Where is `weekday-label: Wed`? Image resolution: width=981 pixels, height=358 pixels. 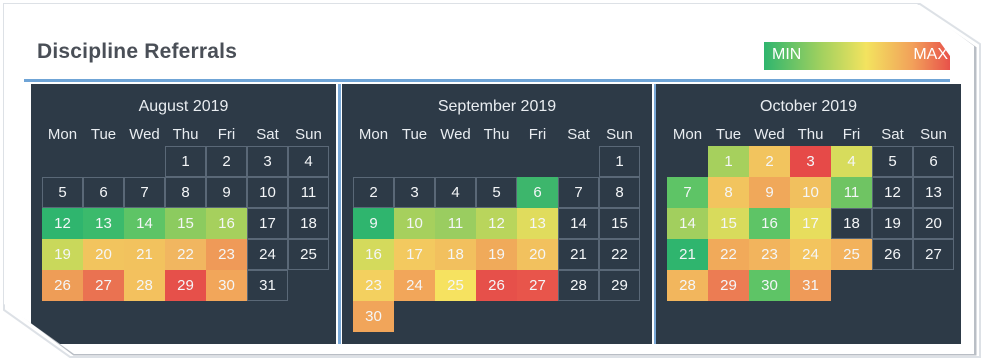 weekday-label: Wed is located at coordinates (769, 134).